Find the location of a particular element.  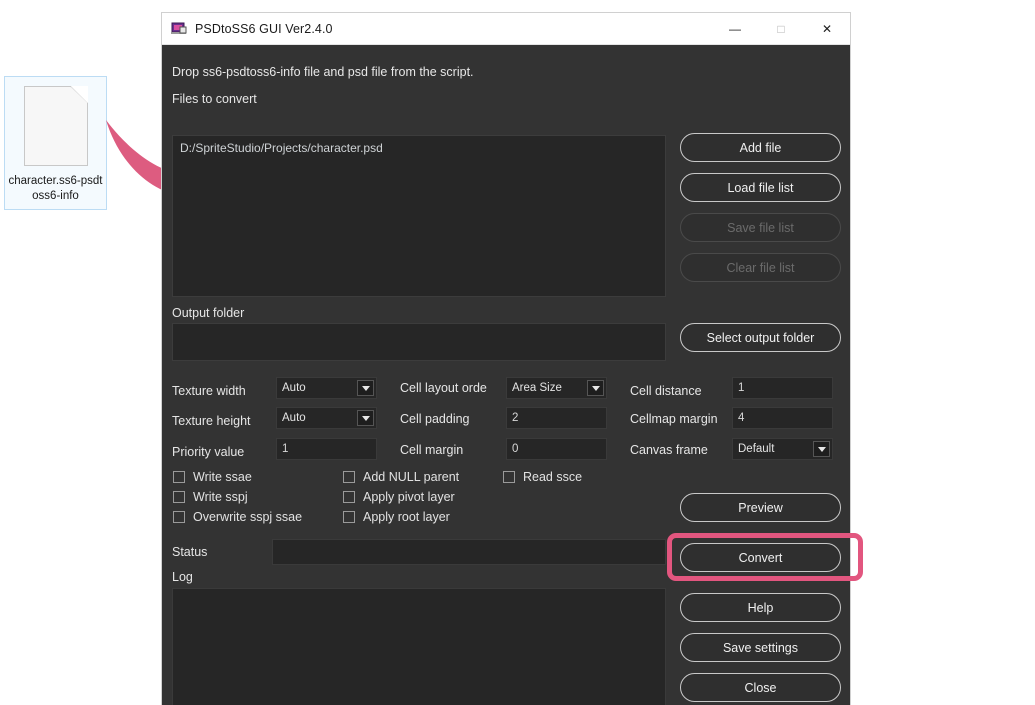

select-output-folder-button: Select output folder is located at coordinates (760, 337).